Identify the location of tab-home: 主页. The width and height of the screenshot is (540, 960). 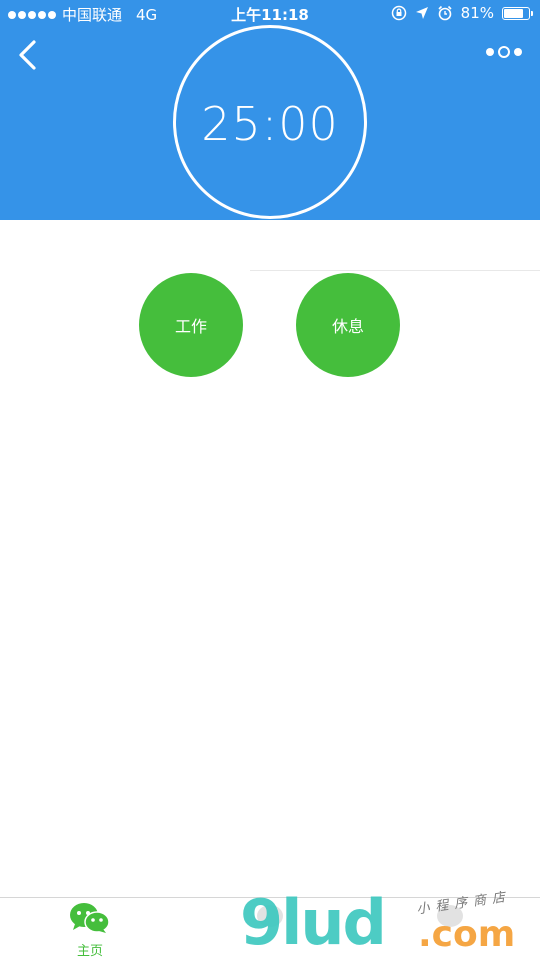
(90, 930).